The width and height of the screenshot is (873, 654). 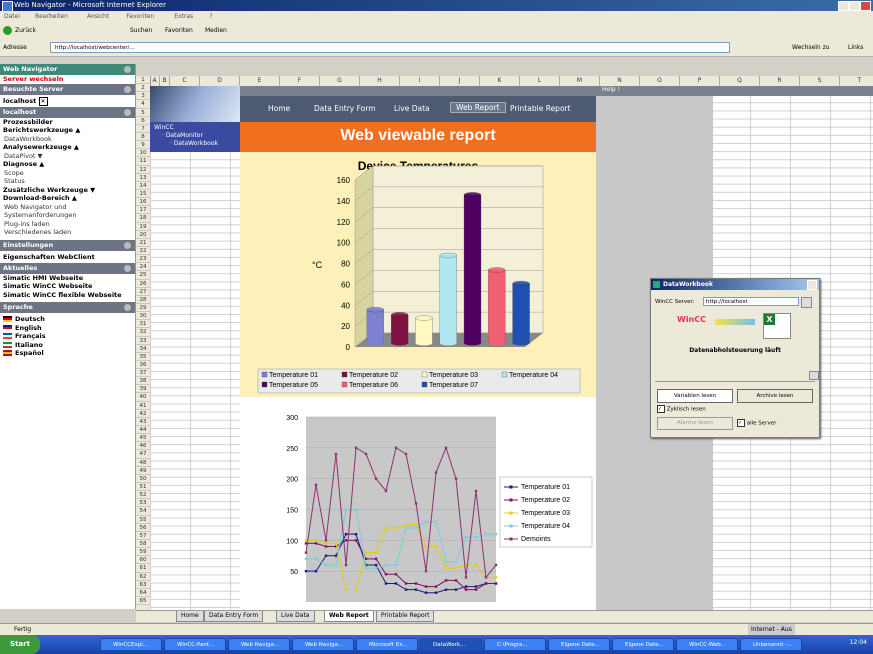 What do you see at coordinates (143, 528) in the screenshot?
I see `row-header-cell: 56` at bounding box center [143, 528].